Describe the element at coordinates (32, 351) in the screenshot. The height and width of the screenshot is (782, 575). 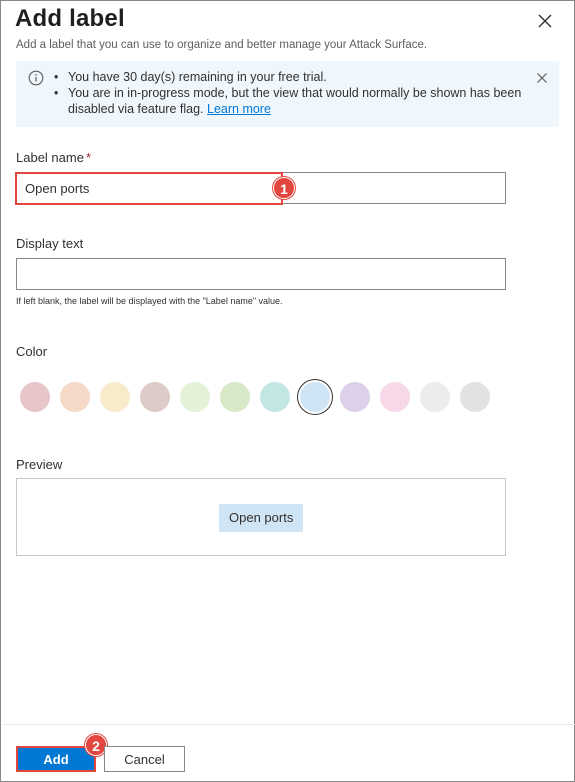
I see `color-label: Color` at that location.